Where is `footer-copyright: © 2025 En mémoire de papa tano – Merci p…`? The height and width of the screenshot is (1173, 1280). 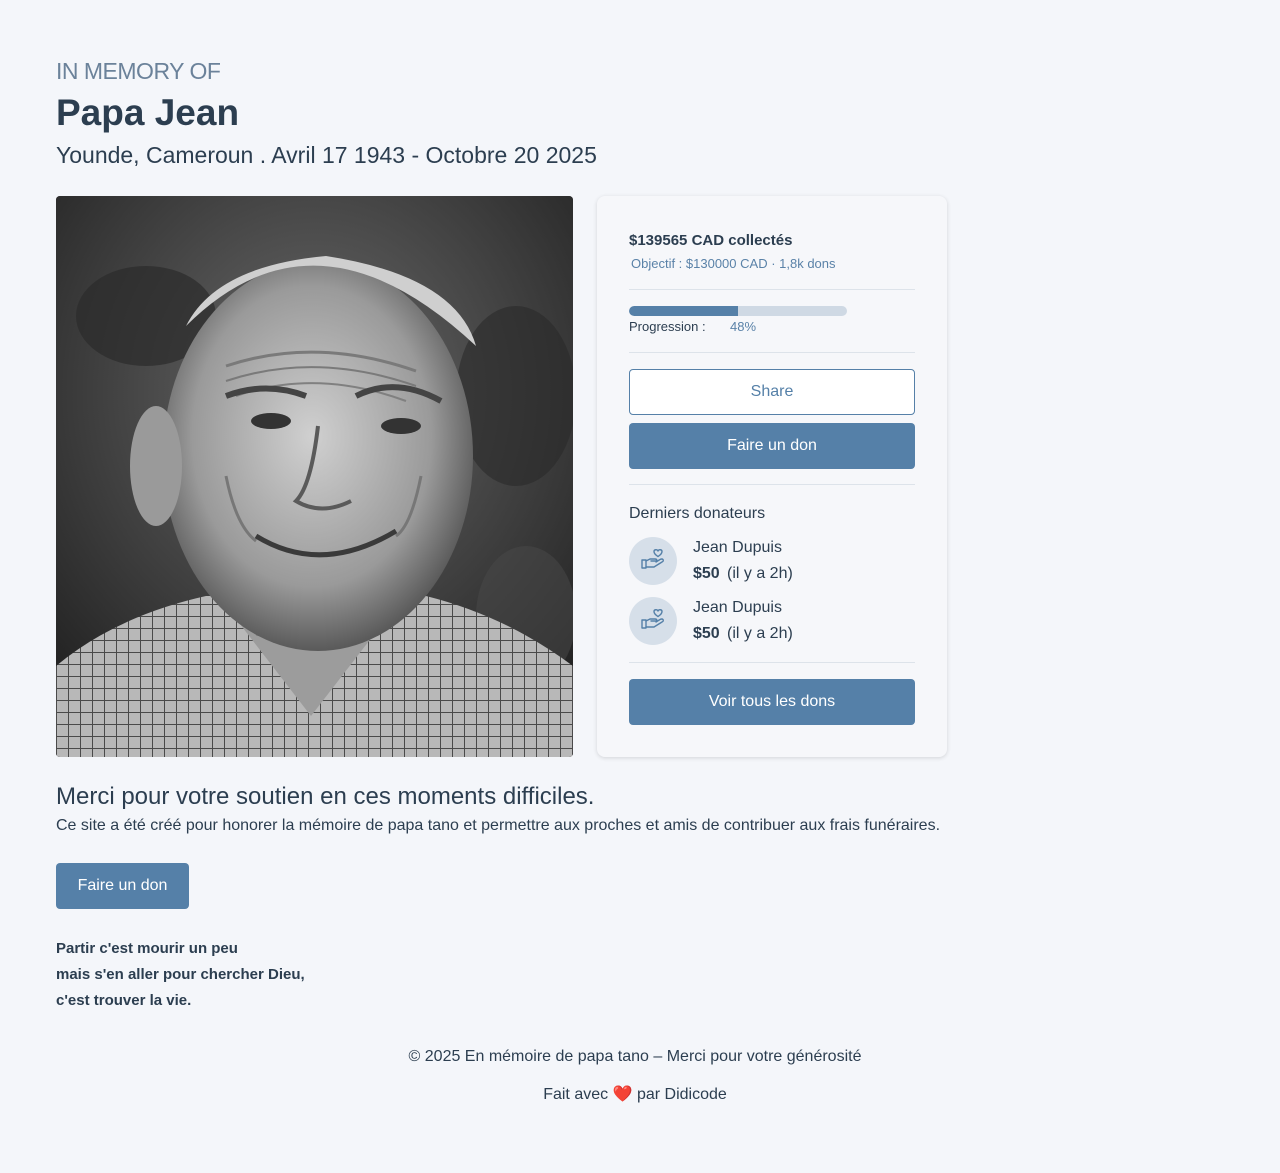 footer-copyright: © 2025 En mémoire de papa tano – Merci p… is located at coordinates (635, 1056).